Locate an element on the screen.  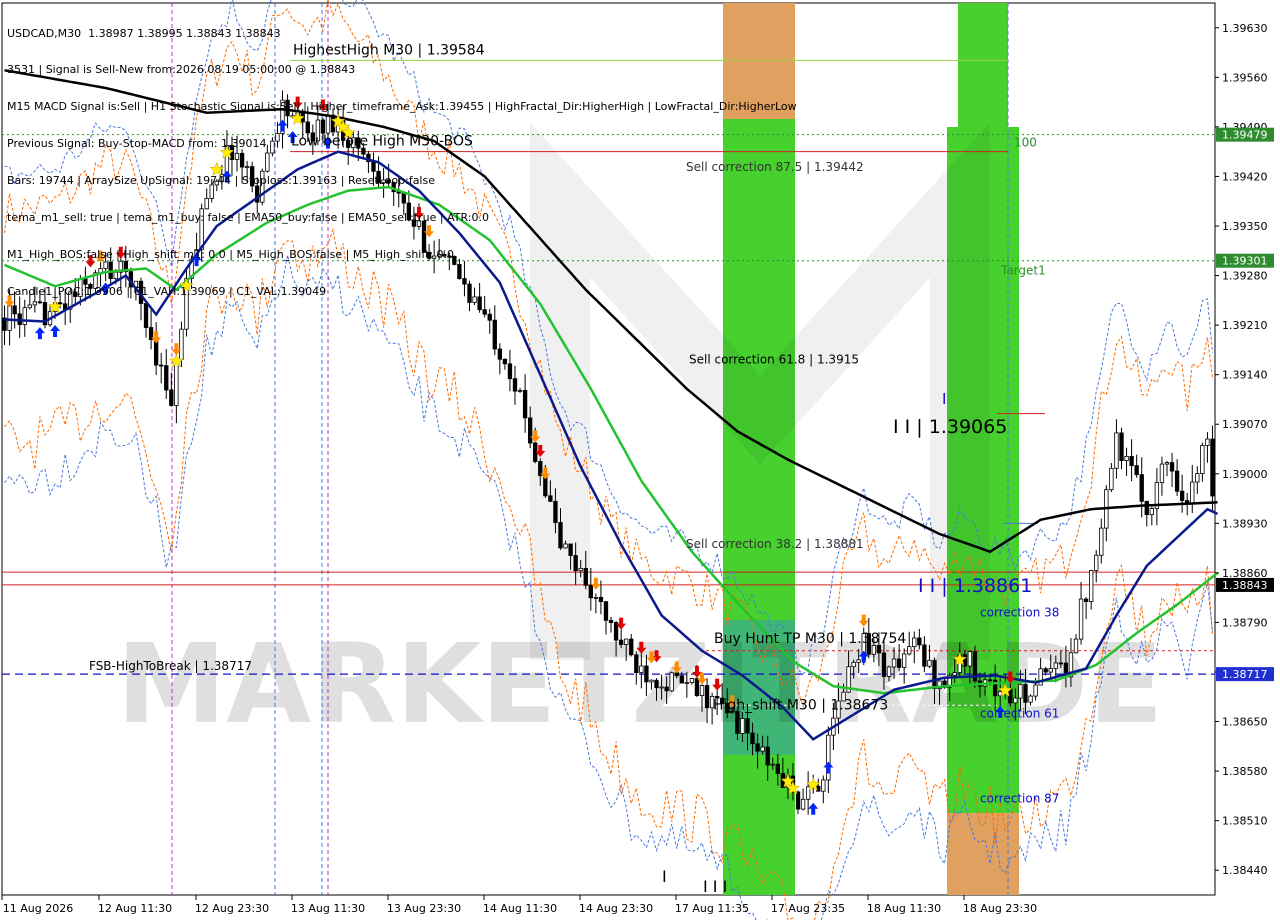
price-tick-label: 1.38930 is located at coordinates (1245, 523).